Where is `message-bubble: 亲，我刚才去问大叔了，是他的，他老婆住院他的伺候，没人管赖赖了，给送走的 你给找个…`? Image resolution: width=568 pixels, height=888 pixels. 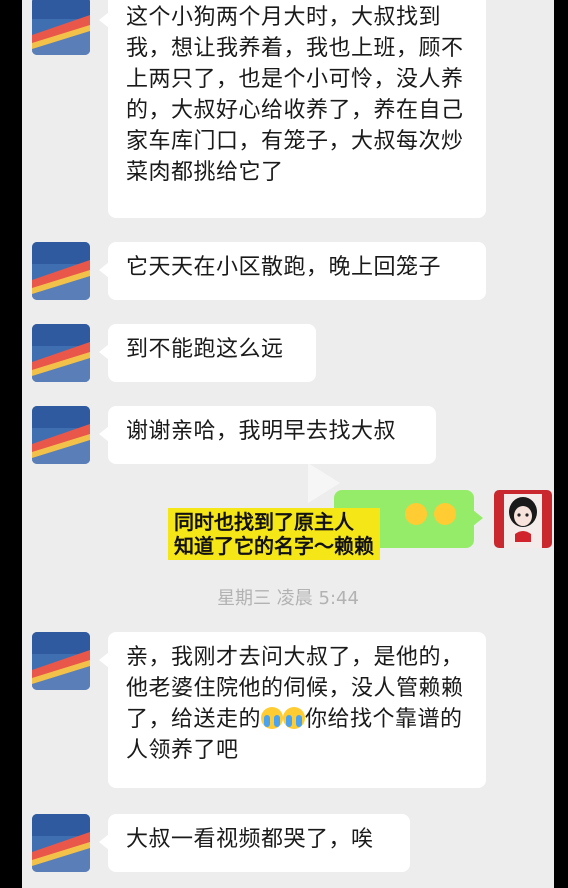
message-bubble: 亲，我刚才去问大叔了，是他的，他老婆住院他的伺候，没人管赖赖了，给送走的 你给找个… is located at coordinates (292, 710).